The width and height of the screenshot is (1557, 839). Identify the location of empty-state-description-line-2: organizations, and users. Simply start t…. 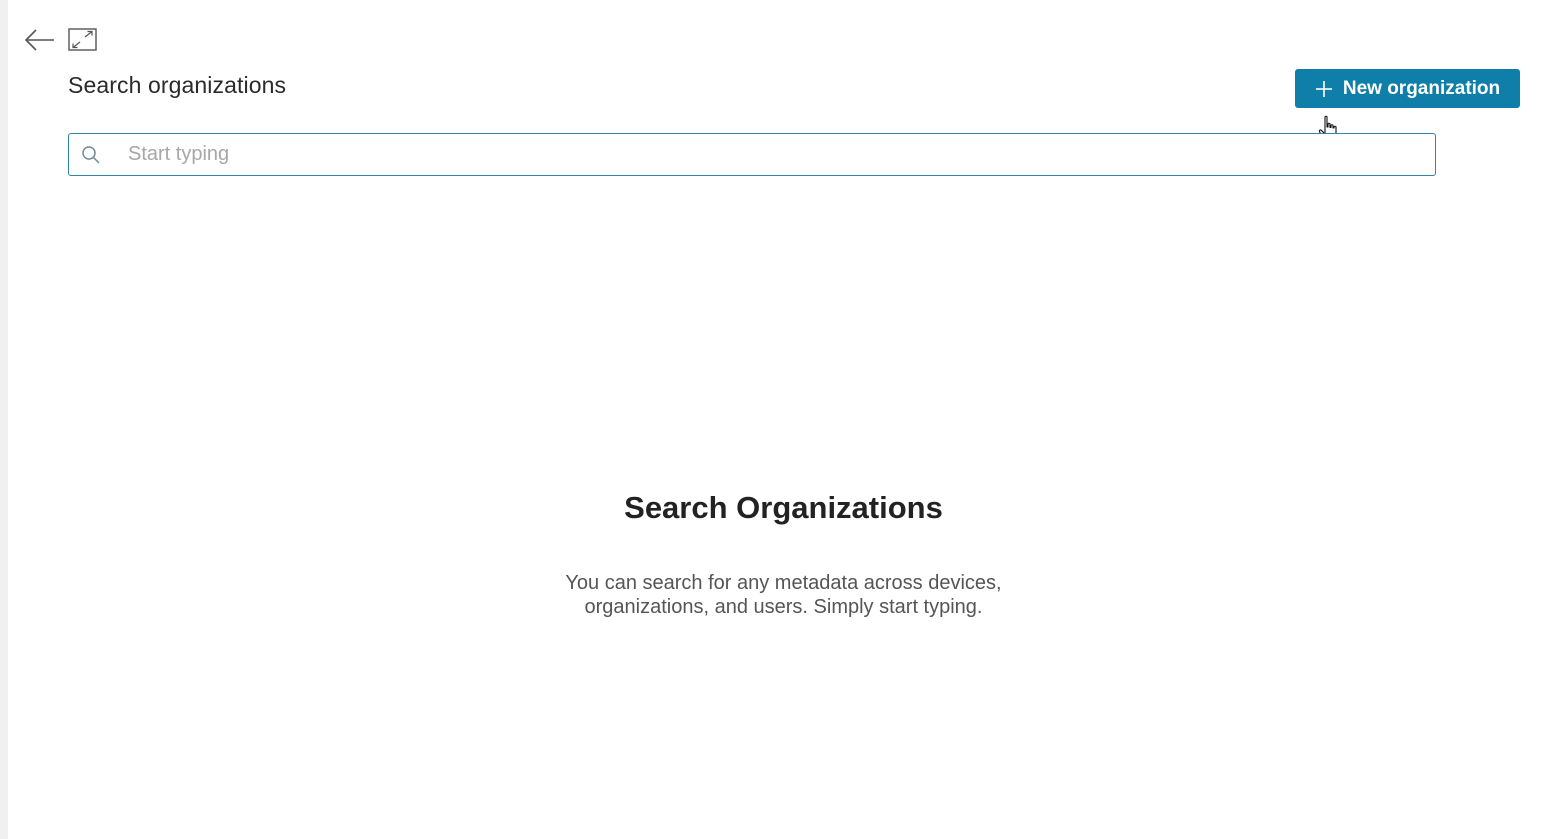
(783, 607).